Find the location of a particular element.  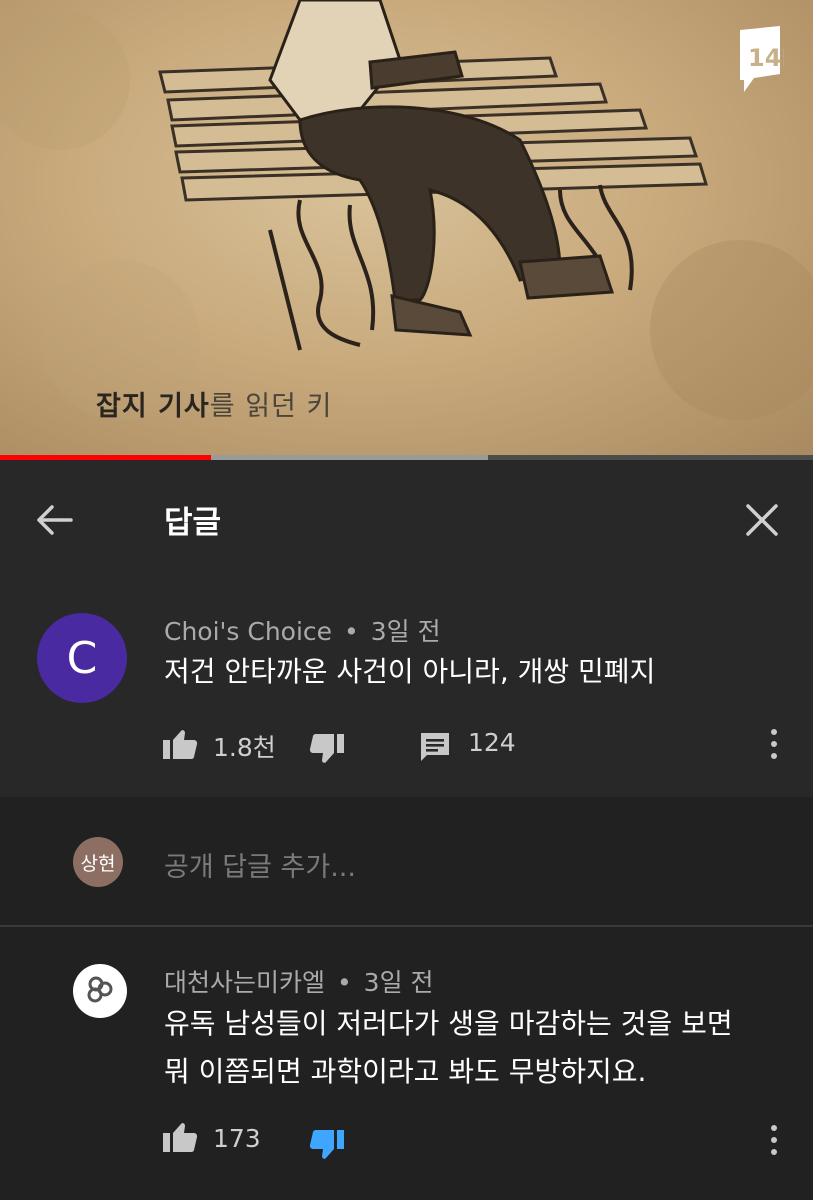

video-subtitle: 잡지 기사를 읽던 키 is located at coordinates (214, 403).